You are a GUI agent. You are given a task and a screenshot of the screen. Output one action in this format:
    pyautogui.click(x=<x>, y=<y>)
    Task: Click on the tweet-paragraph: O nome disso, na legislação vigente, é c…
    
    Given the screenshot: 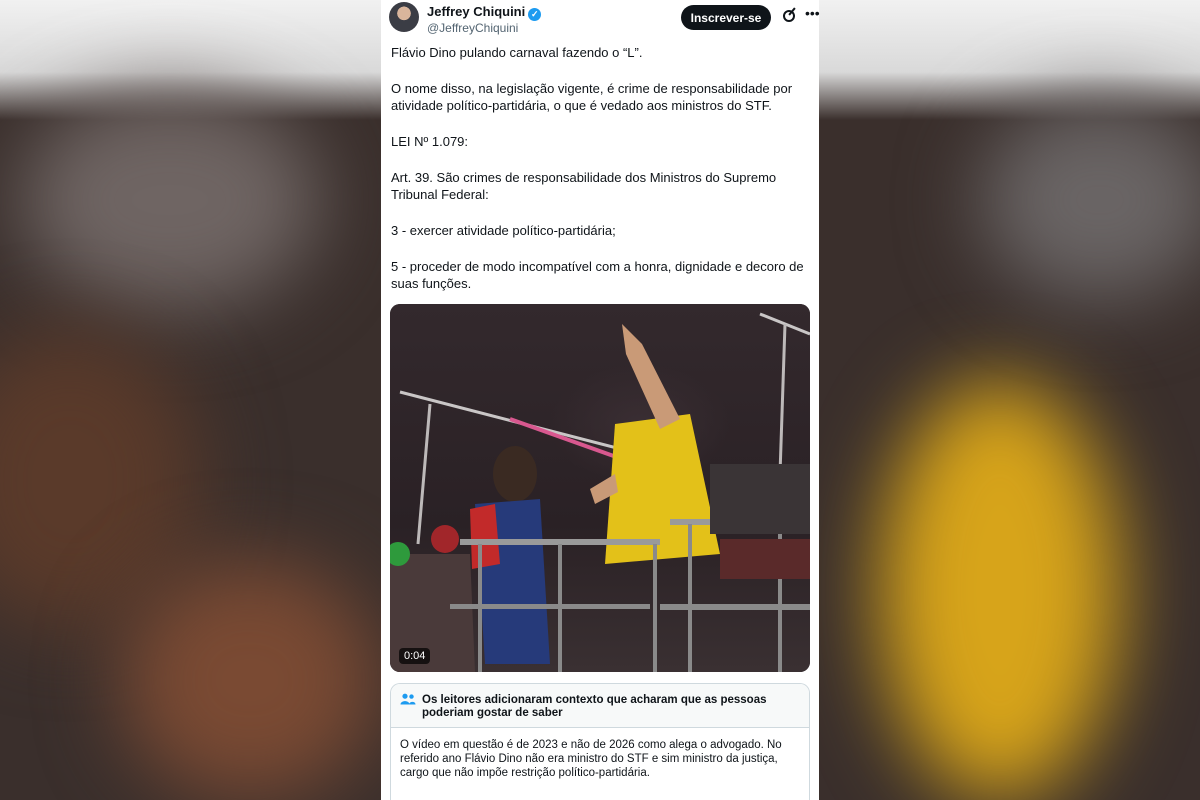 What is the action you would take?
    pyautogui.click(x=592, y=97)
    